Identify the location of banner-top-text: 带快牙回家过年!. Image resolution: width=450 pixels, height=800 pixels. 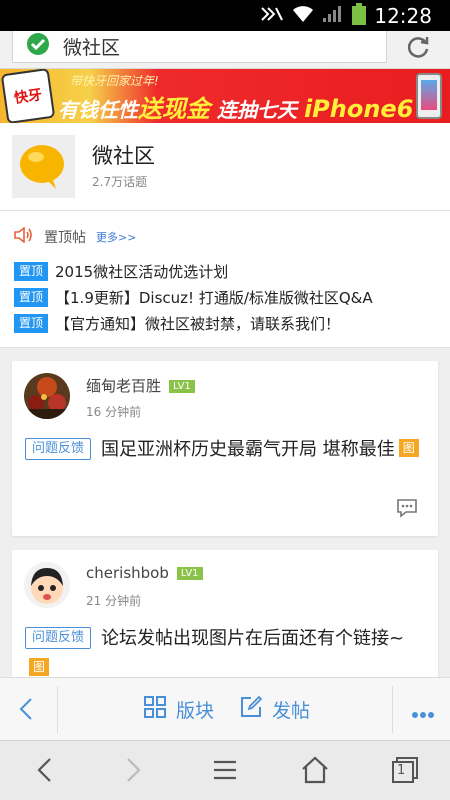
(114, 81).